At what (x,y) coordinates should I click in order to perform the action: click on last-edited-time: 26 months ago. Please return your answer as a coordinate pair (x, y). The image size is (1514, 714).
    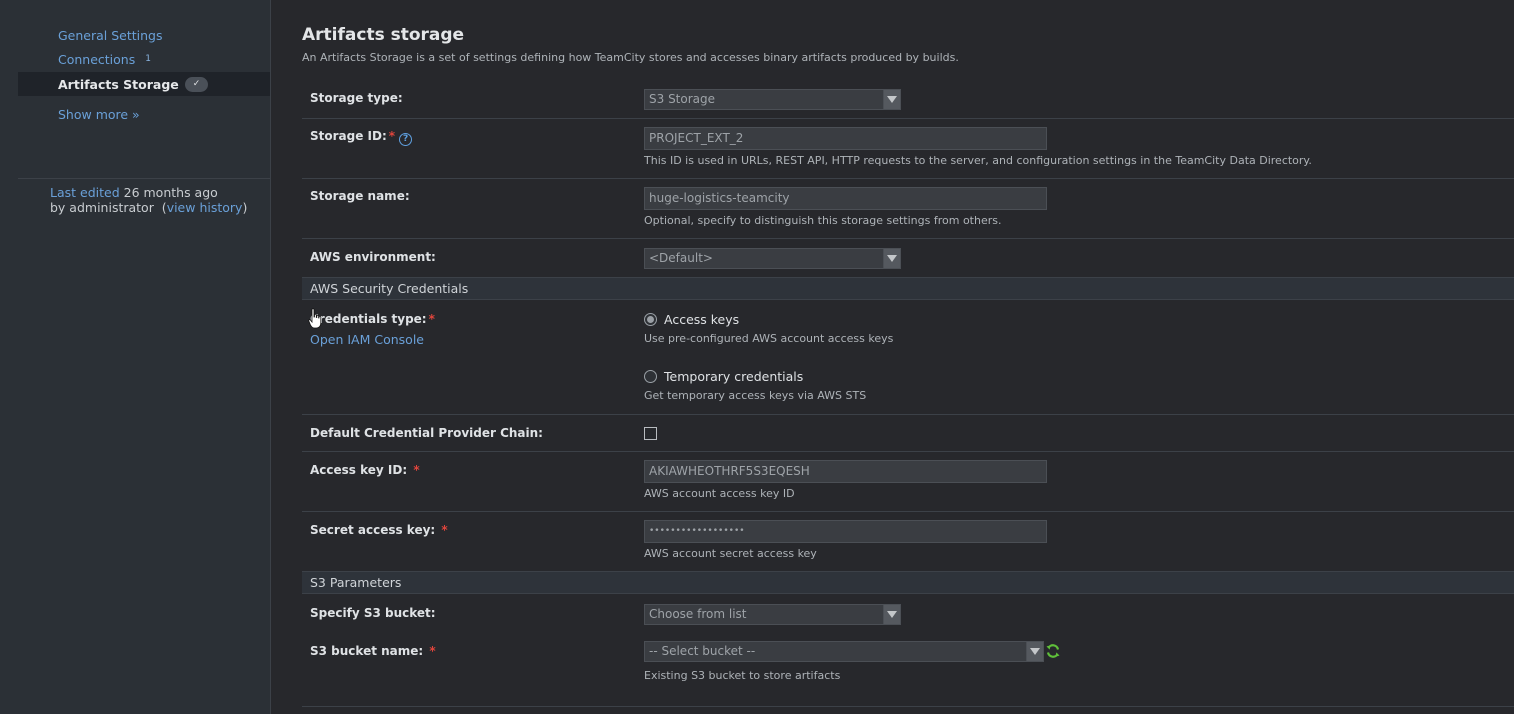
    Looking at the image, I should click on (170, 192).